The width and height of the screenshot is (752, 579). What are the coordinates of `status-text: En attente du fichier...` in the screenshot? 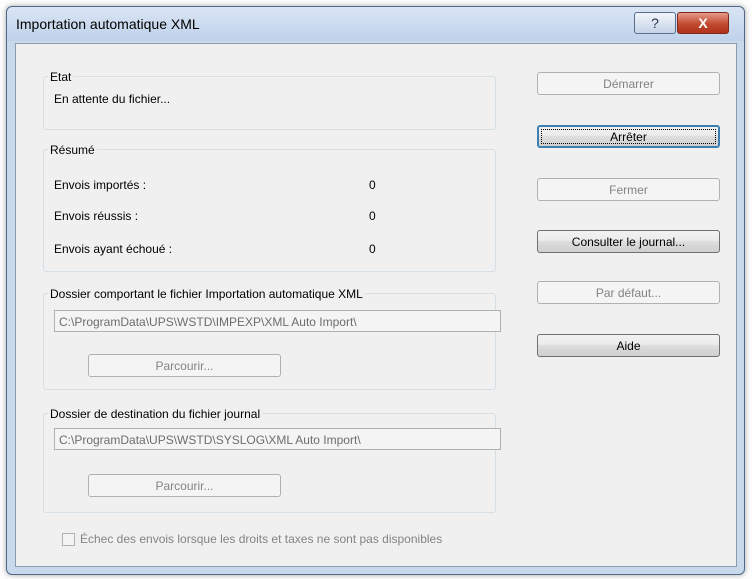 It's located at (112, 99).